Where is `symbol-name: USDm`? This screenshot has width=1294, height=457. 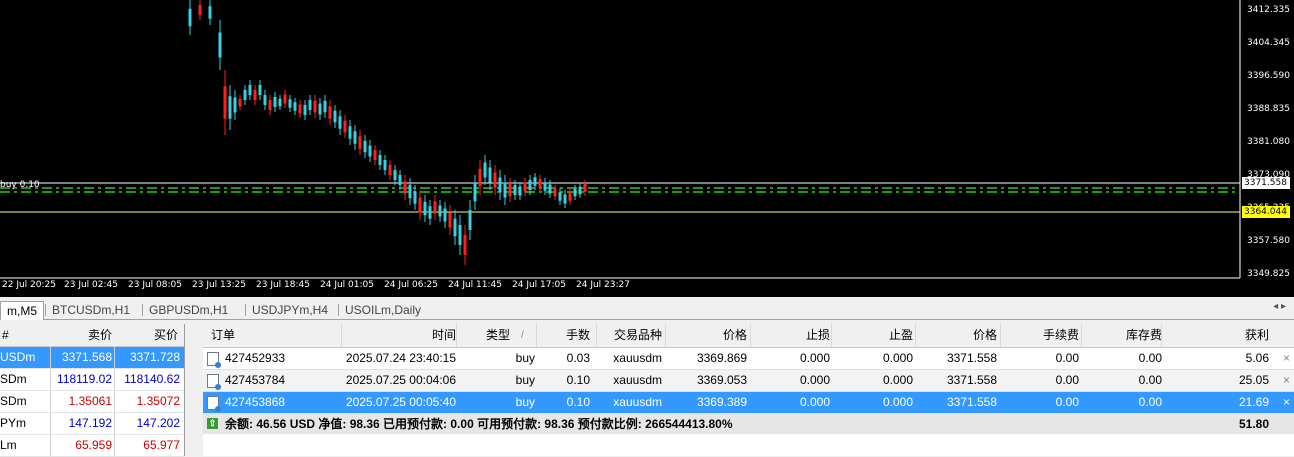
symbol-name: USDm is located at coordinates (18, 357).